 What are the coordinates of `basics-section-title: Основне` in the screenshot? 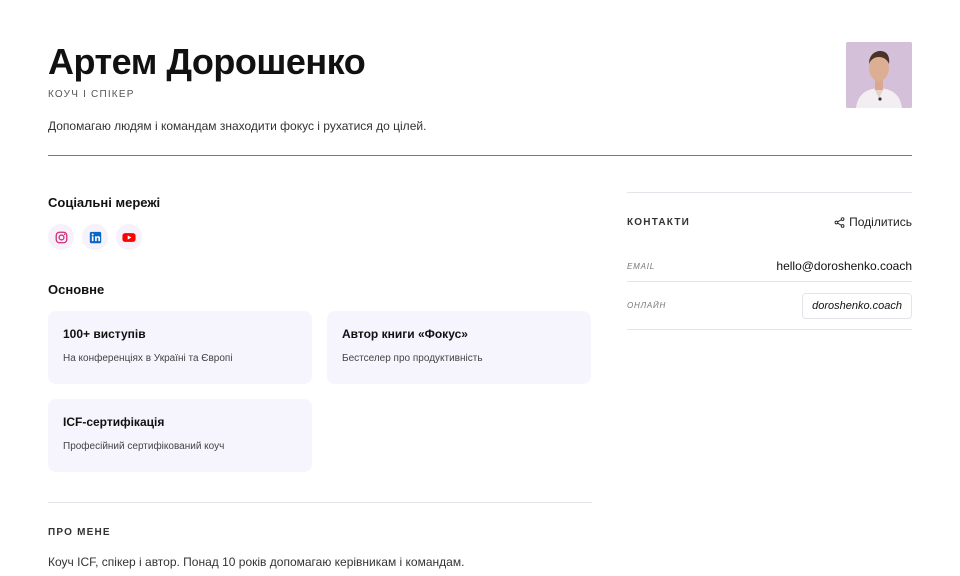 It's located at (76, 289).